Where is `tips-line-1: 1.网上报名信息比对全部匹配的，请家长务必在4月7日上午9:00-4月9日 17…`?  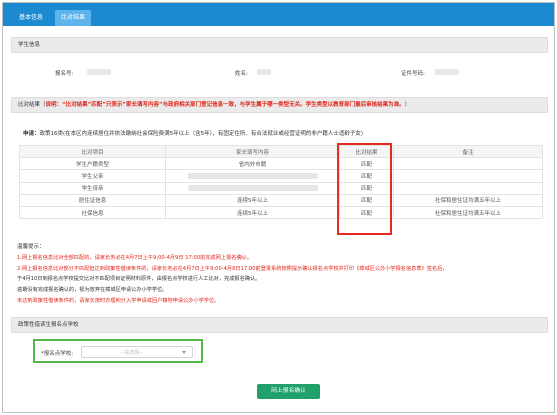
tips-line-1: 1.网上报名信息比对全部匹配的，请家长务必在4月7日上午9:00-4月9日 17… is located at coordinates (135, 257).